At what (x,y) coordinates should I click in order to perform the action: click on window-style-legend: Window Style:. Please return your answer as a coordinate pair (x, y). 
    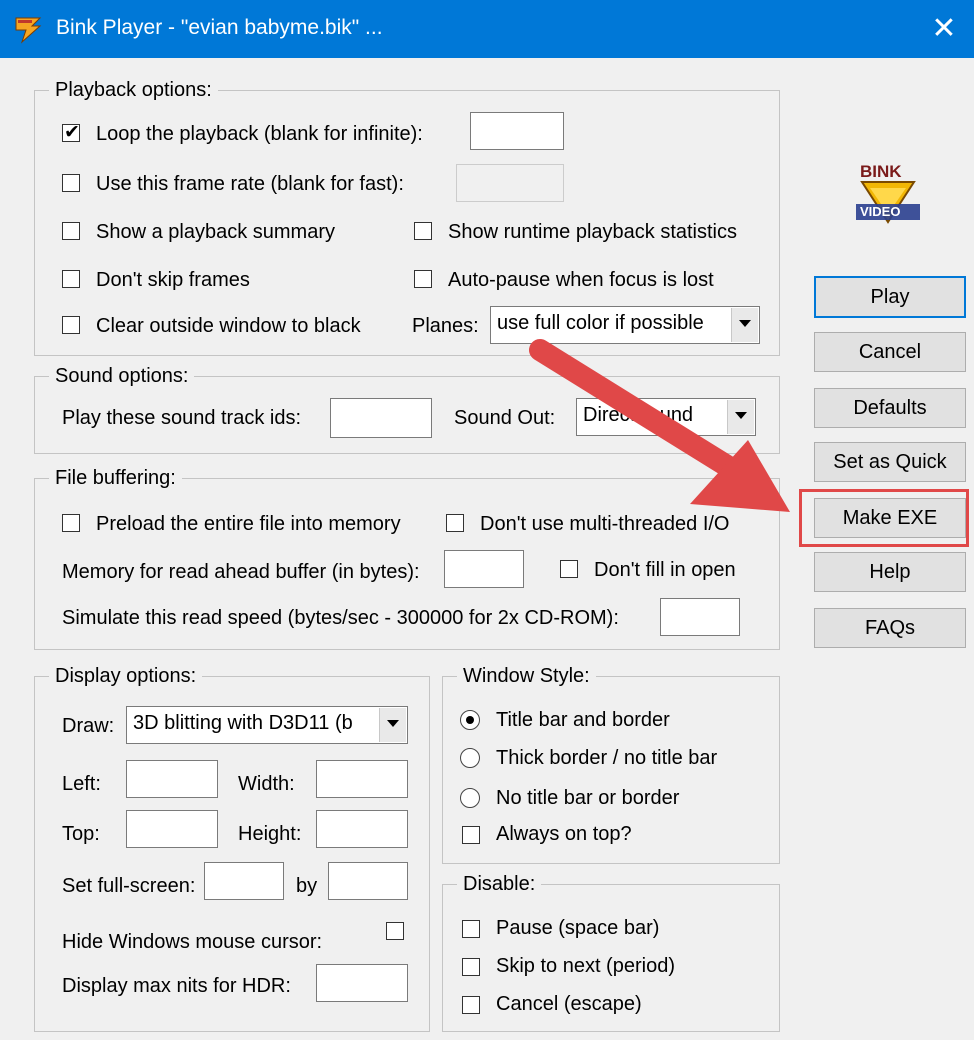
    Looking at the image, I should click on (526, 676).